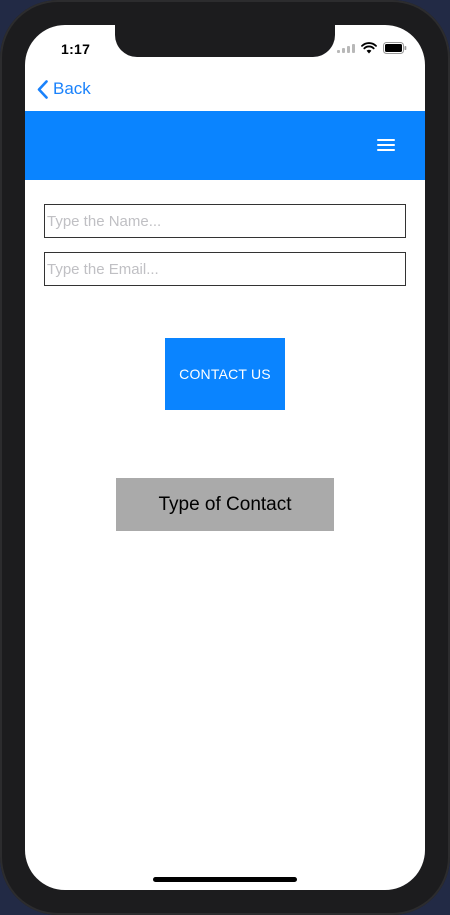 This screenshot has height=915, width=450. What do you see at coordinates (225, 374) in the screenshot?
I see `contact-us-button: CONTACT US` at bounding box center [225, 374].